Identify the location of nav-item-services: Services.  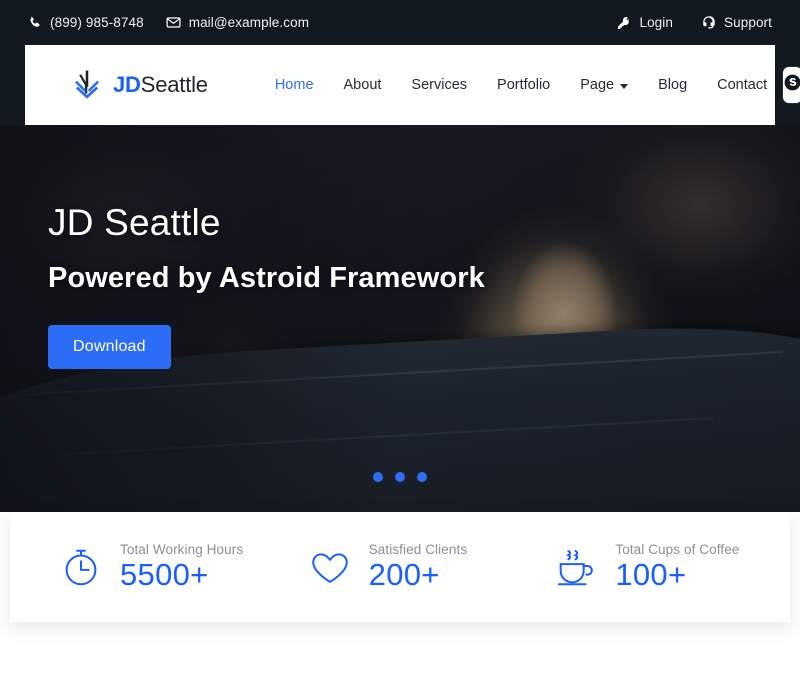
(439, 85).